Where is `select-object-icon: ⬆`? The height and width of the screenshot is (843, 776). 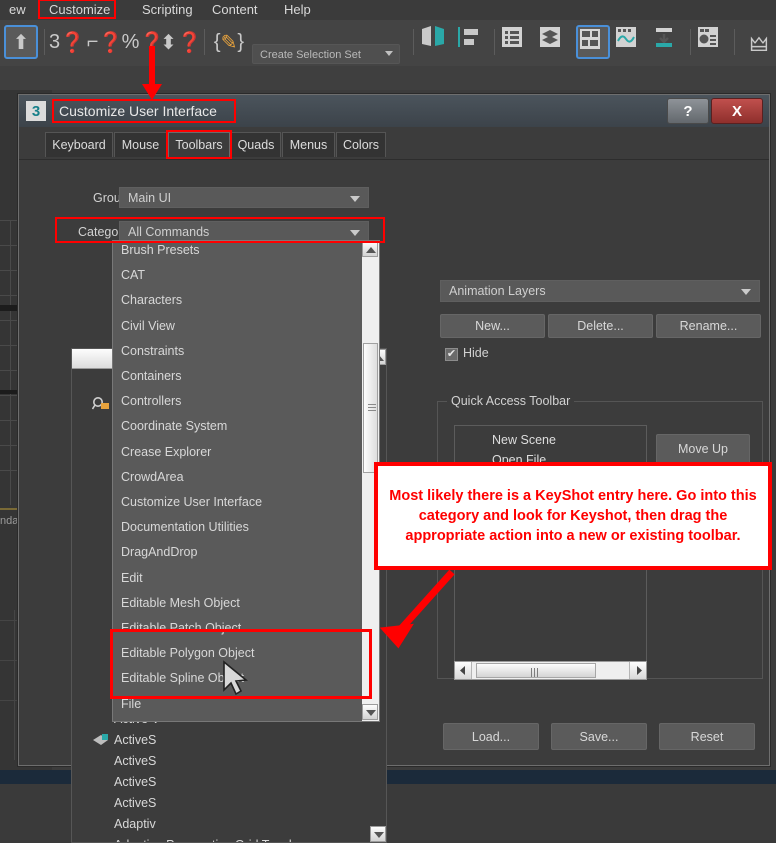 select-object-icon: ⬆ is located at coordinates (21, 42).